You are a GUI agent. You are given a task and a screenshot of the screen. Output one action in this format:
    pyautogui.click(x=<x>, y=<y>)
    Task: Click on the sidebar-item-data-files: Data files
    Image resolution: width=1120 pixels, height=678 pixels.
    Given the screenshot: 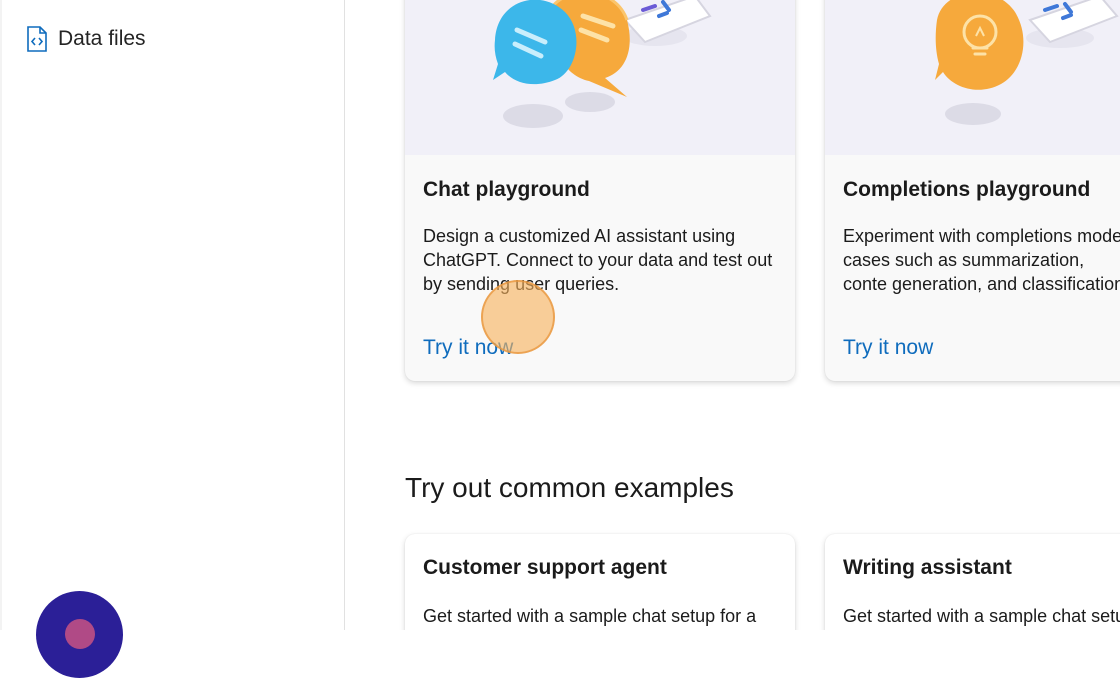 What is the action you would take?
    pyautogui.click(x=86, y=39)
    